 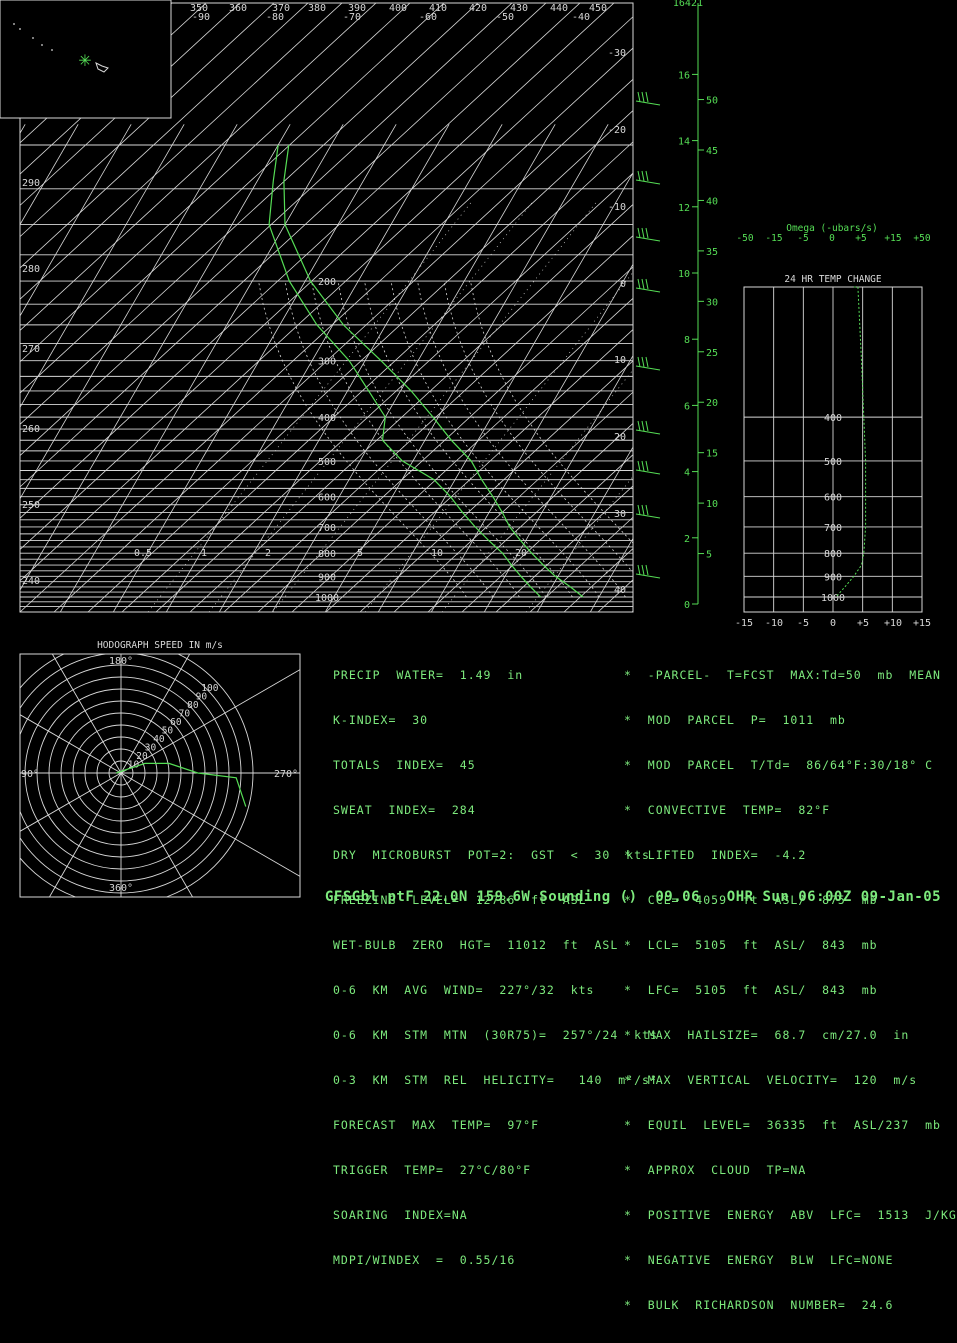 I want to click on temp-change-p-label: 900, so click(x=833, y=577).